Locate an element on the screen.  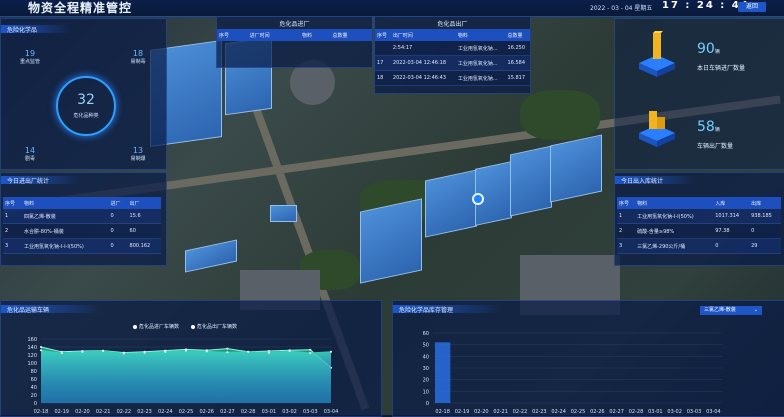
x-tick-label: 02-22 is located at coordinates (124, 412).